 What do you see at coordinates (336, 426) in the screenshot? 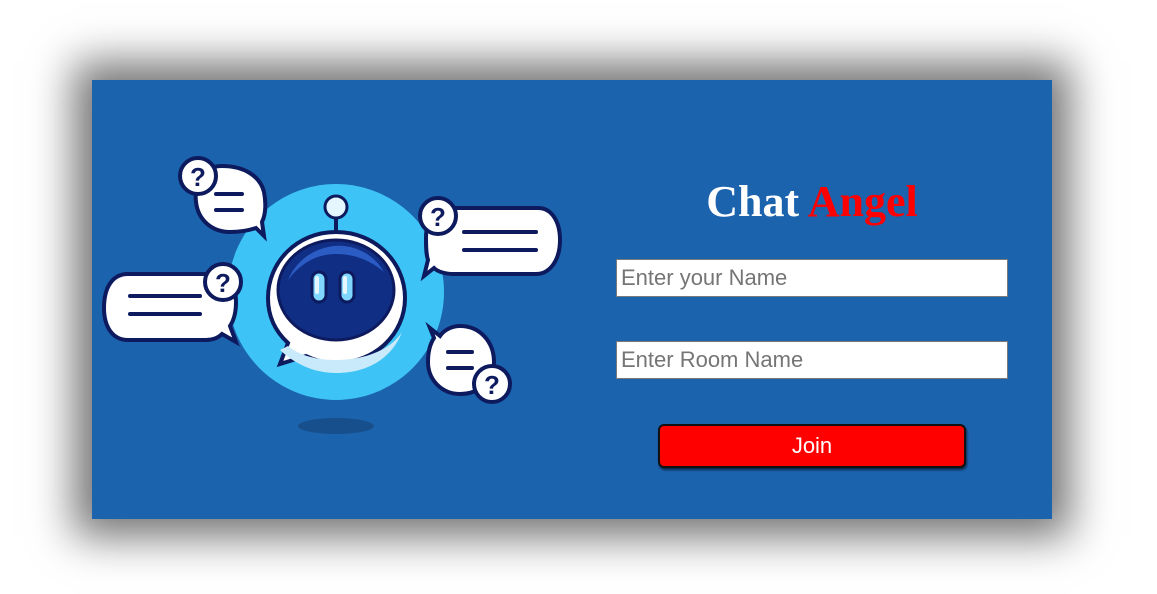
I see `robot-shadow` at bounding box center [336, 426].